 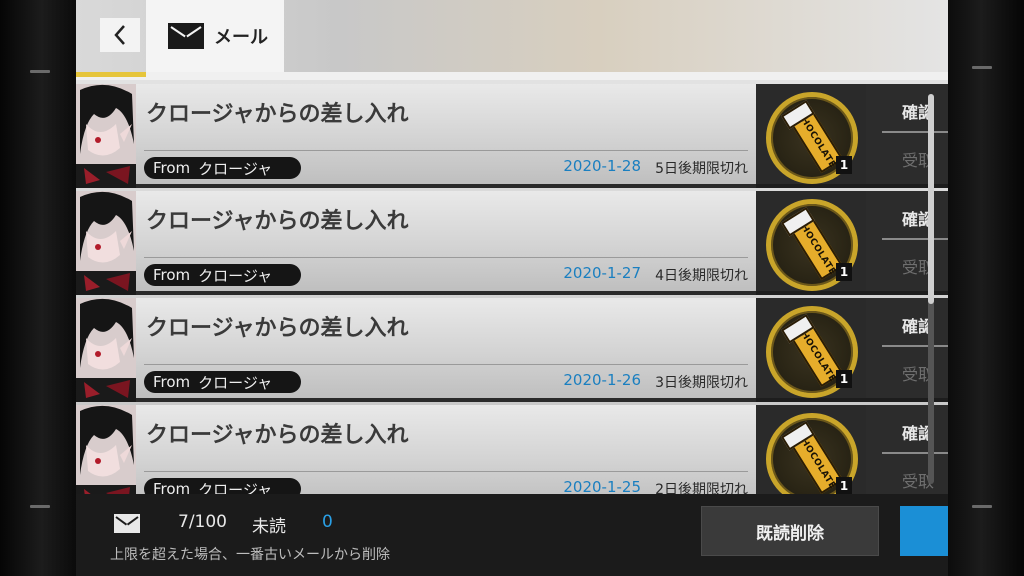 What do you see at coordinates (269, 527) in the screenshot?
I see `unread-label: 未読` at bounding box center [269, 527].